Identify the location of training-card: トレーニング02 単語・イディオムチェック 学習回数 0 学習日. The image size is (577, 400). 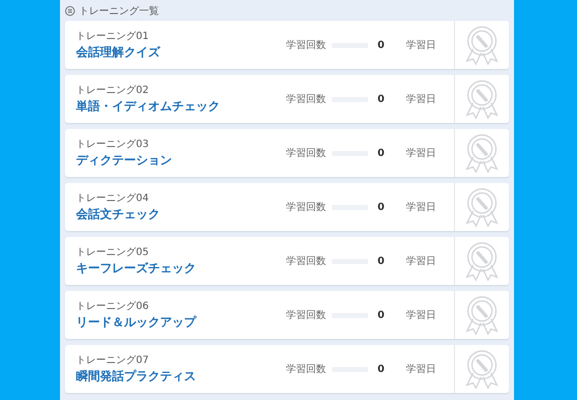
(287, 99).